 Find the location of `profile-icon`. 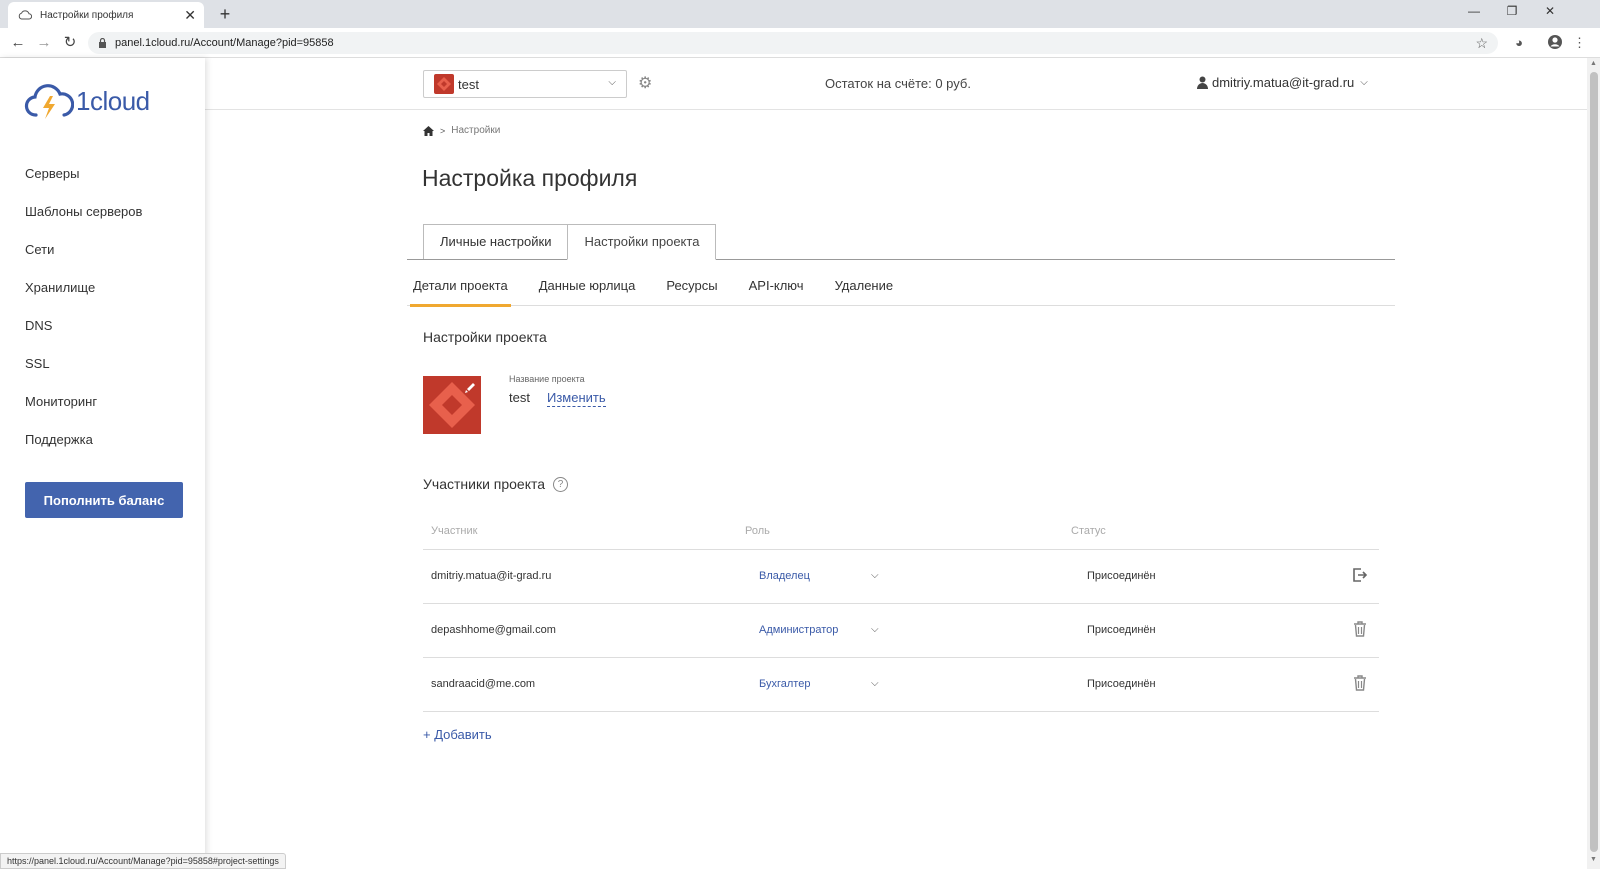

profile-icon is located at coordinates (1555, 43).